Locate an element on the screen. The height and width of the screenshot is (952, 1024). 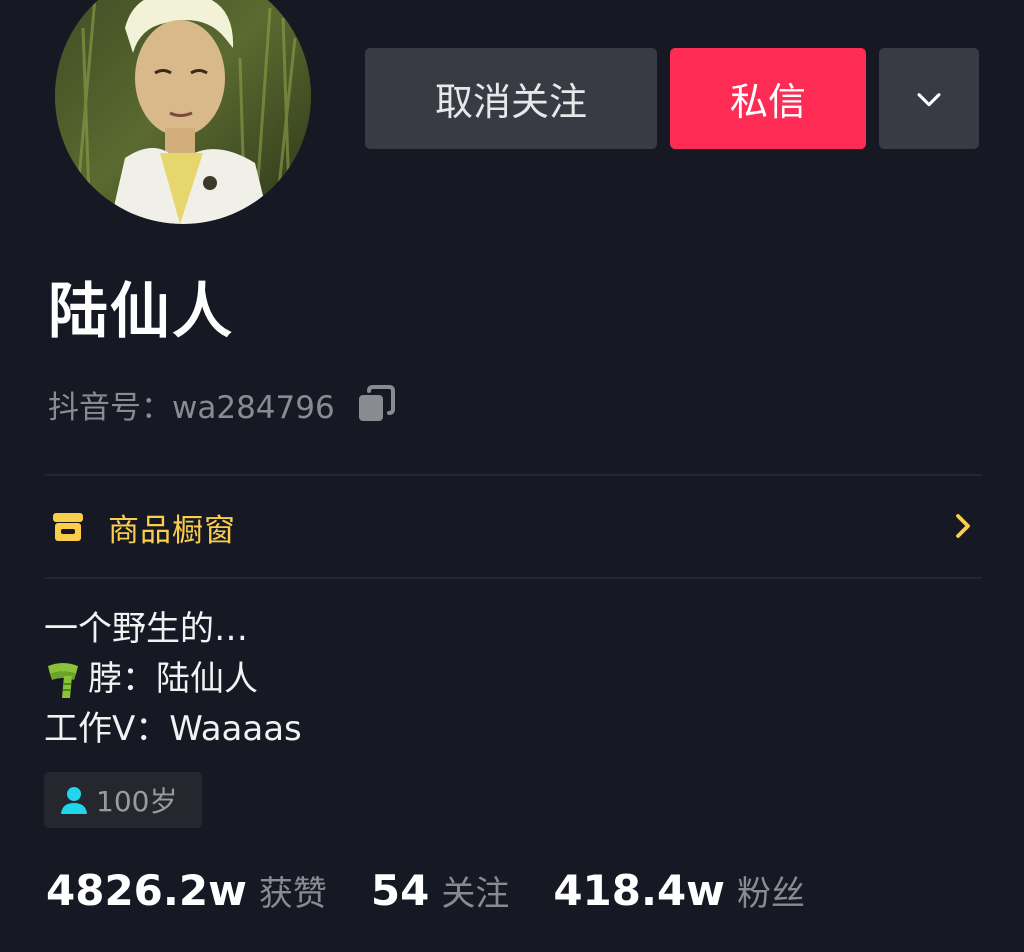
chevron-right-icon is located at coordinates (963, 526).